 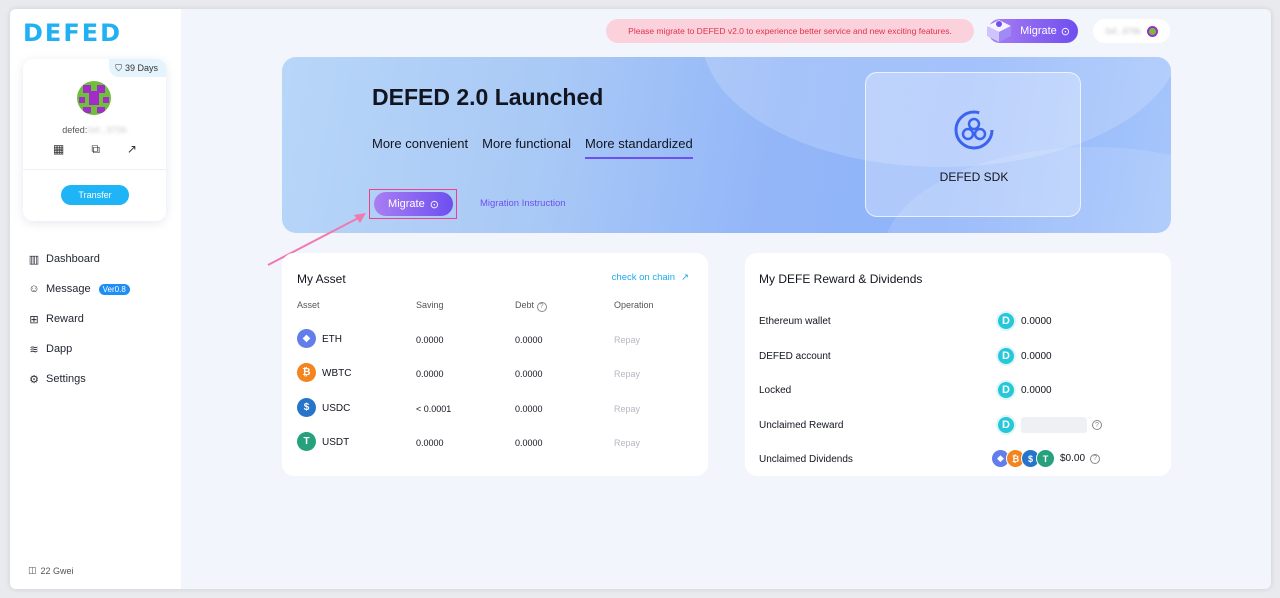 I want to click on defed-logo: DEFED, so click(x=72, y=33).